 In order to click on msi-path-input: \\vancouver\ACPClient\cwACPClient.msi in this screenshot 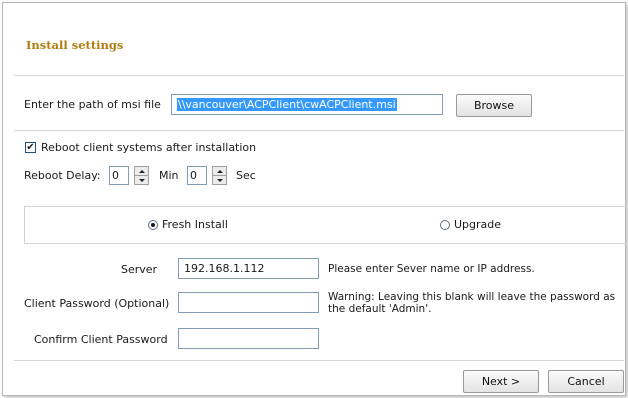, I will do `click(307, 104)`.